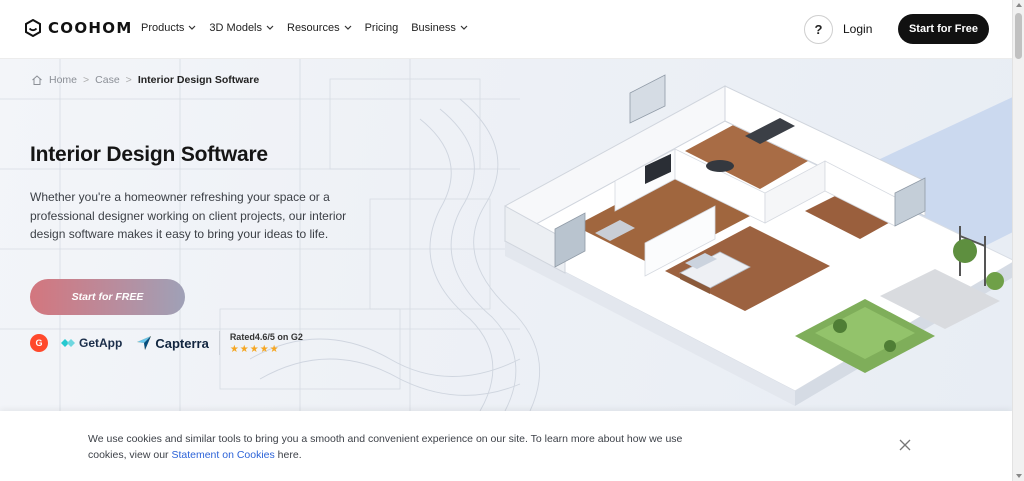  What do you see at coordinates (235, 28) in the screenshot?
I see `nav-3d-models-label: 3D Models` at bounding box center [235, 28].